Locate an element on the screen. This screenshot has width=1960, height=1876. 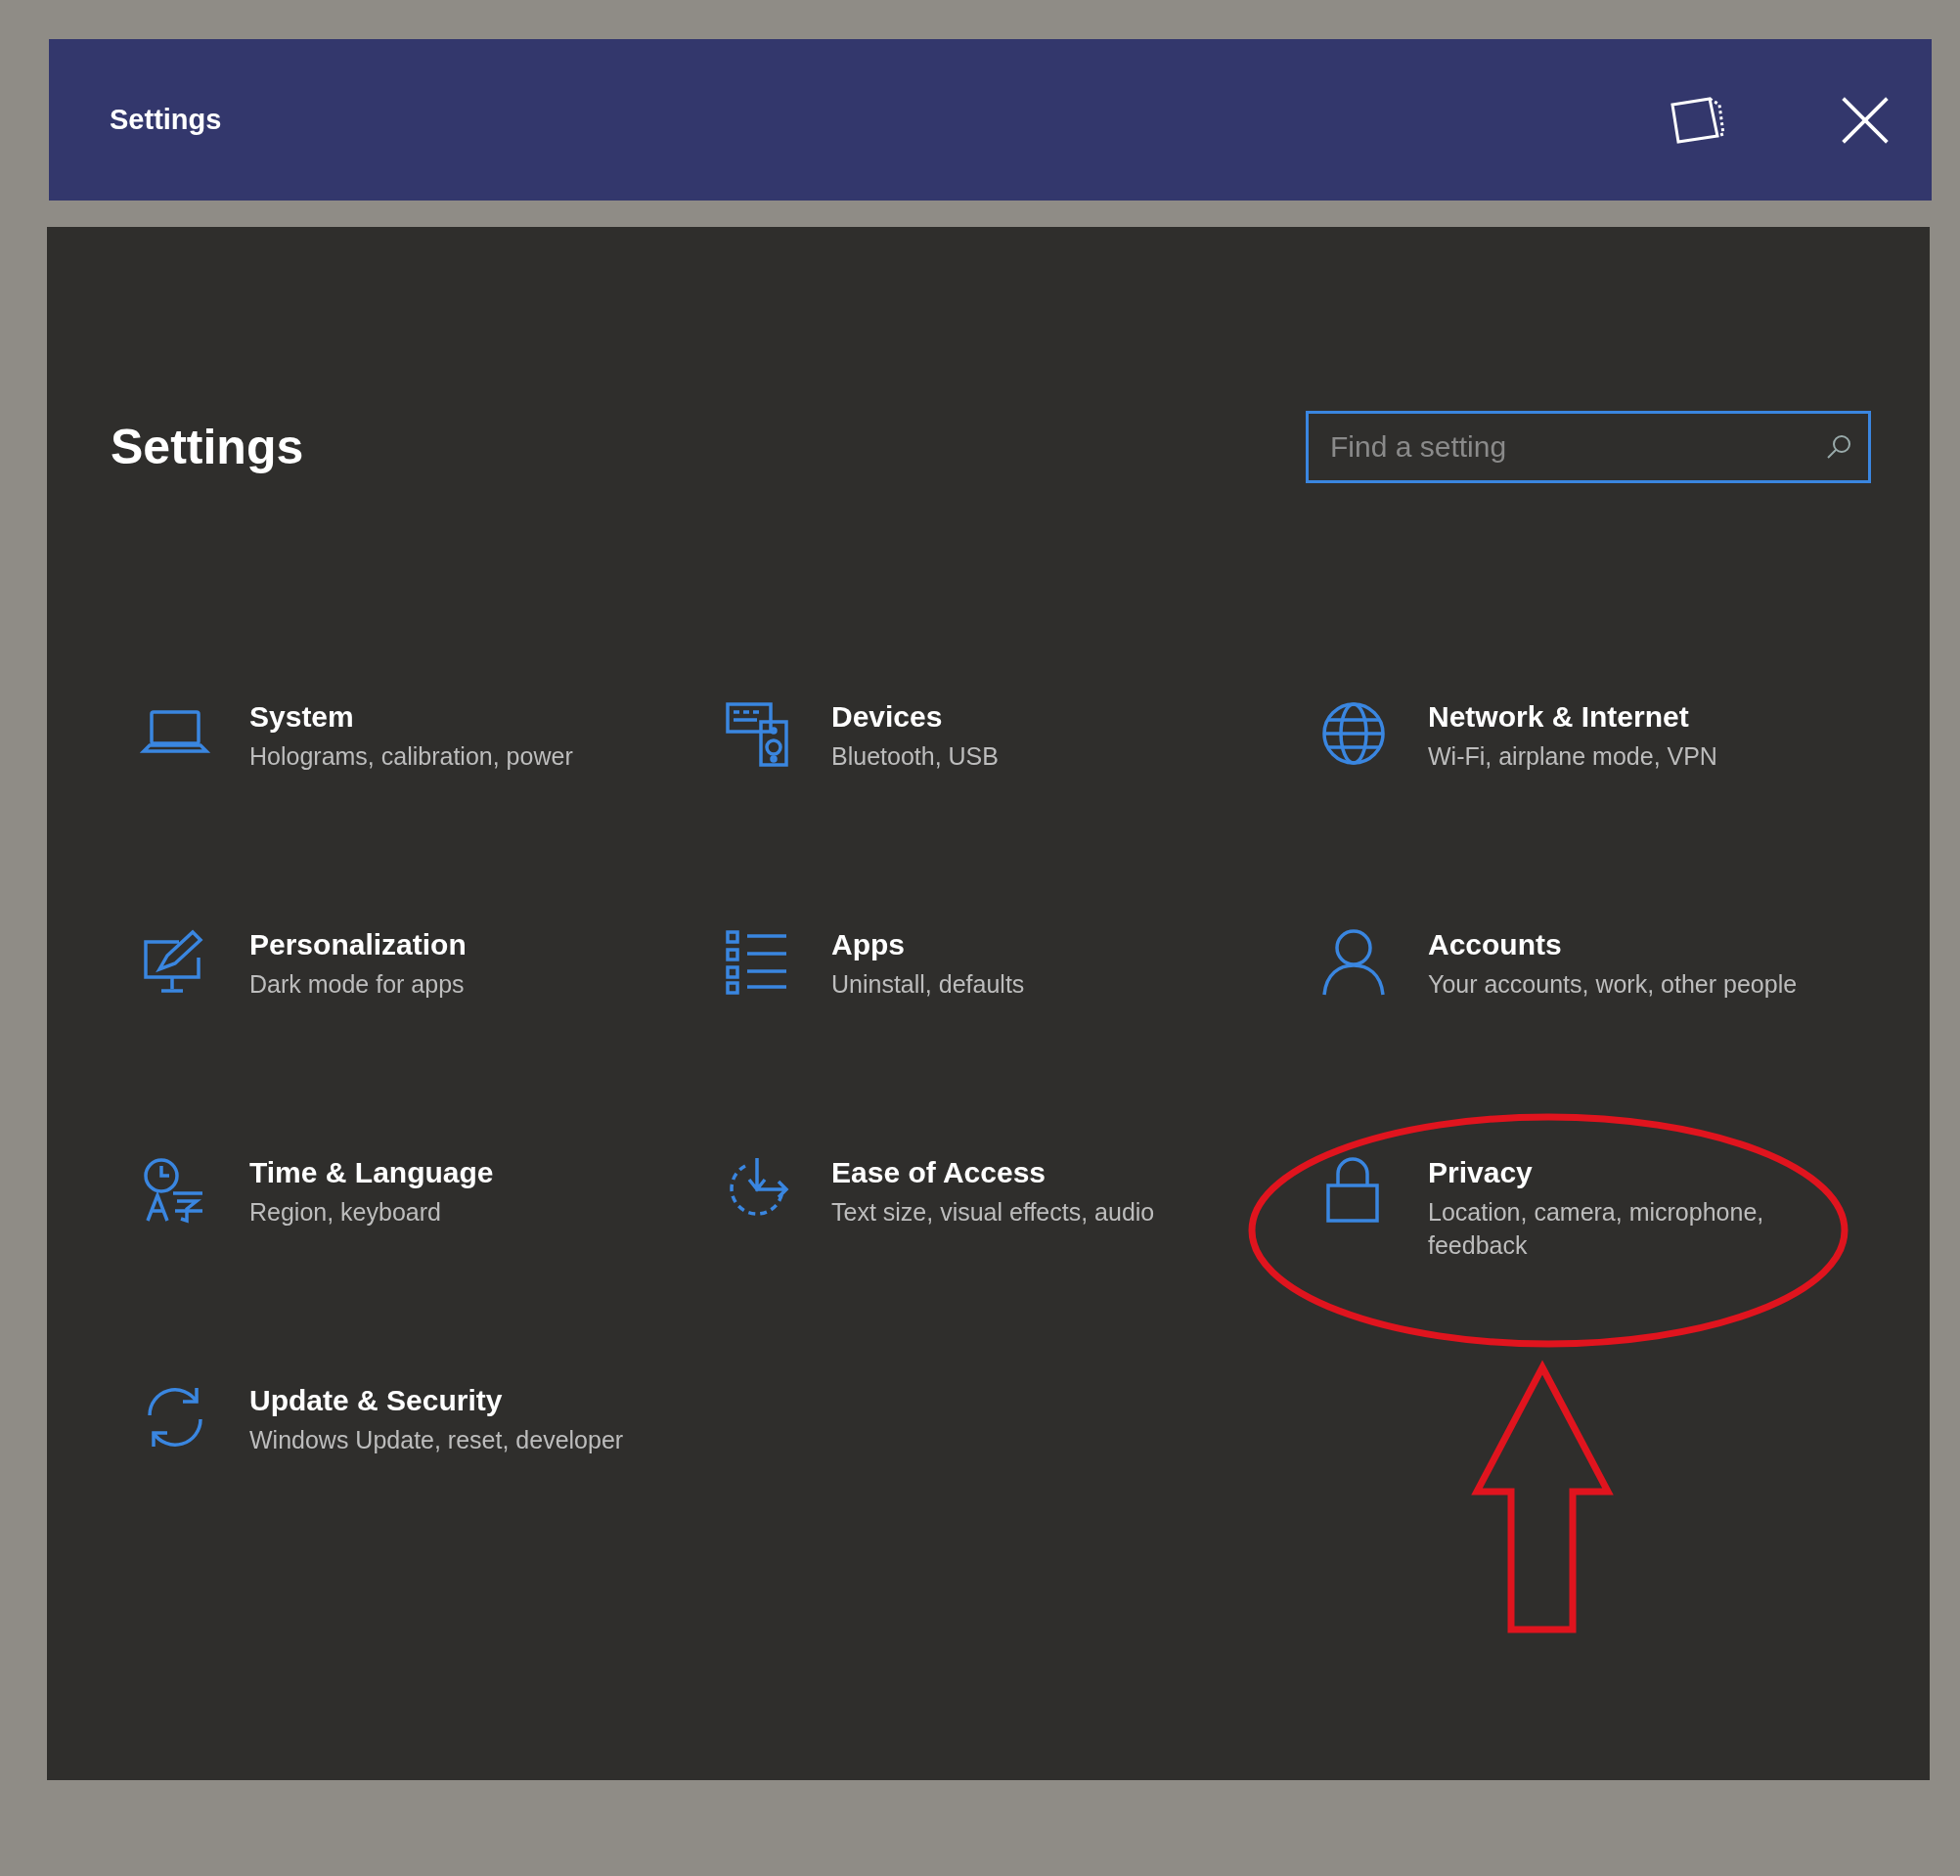
category-description: Uninstall, defaults is located at coordinates (928, 984).